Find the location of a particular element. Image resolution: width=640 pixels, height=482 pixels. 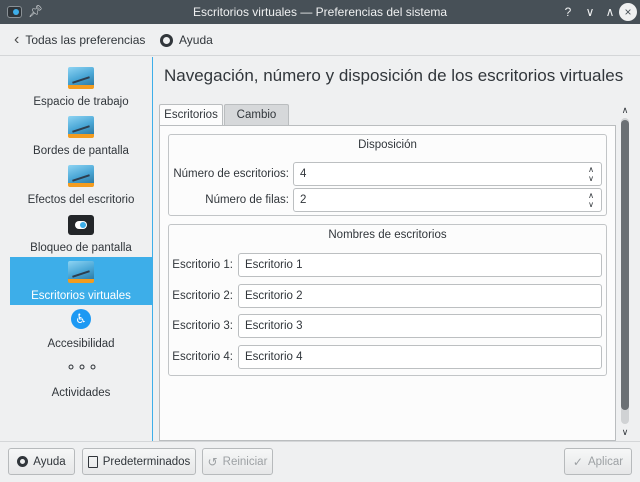

reset-button: ↺ Reiniciar is located at coordinates (237, 461).